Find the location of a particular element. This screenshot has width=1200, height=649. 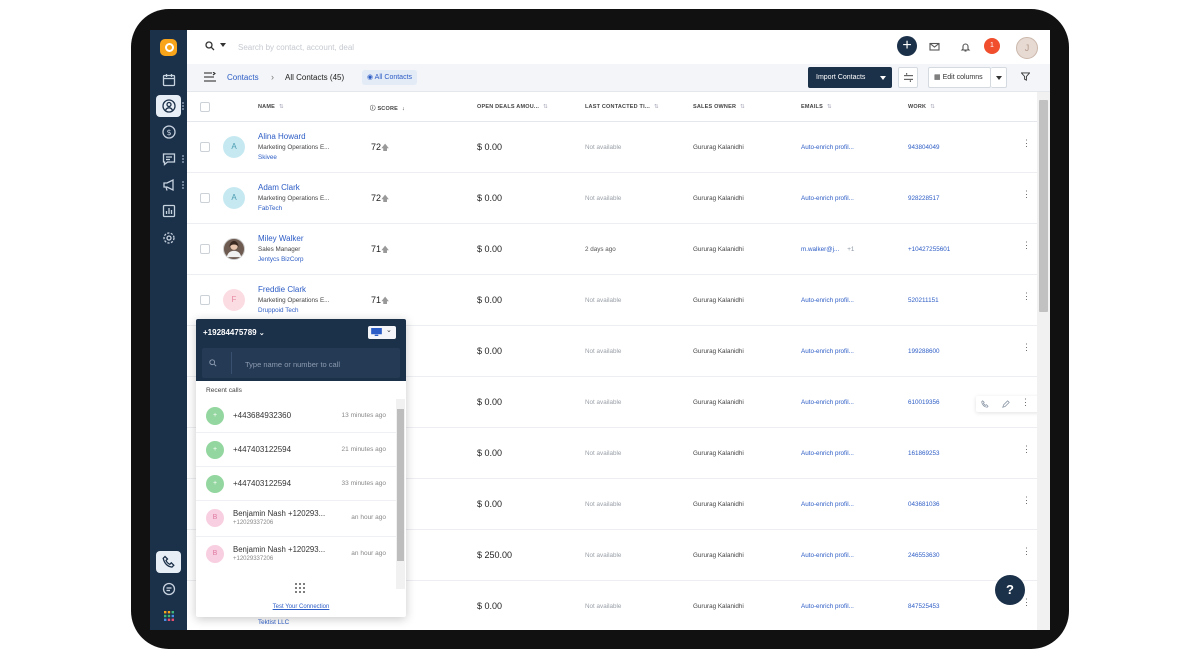

caller-number-selector: +19284475789 ⌄ is located at coordinates (234, 332).